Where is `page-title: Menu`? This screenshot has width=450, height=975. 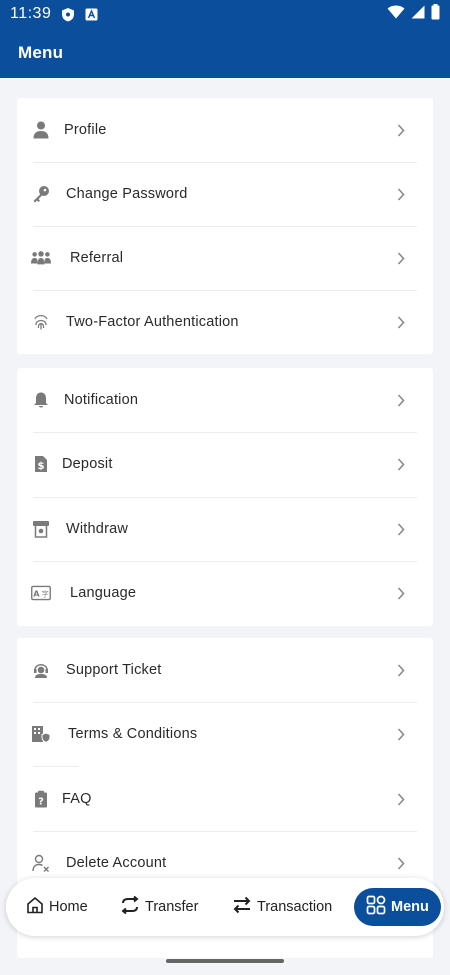
page-title: Menu is located at coordinates (41, 52).